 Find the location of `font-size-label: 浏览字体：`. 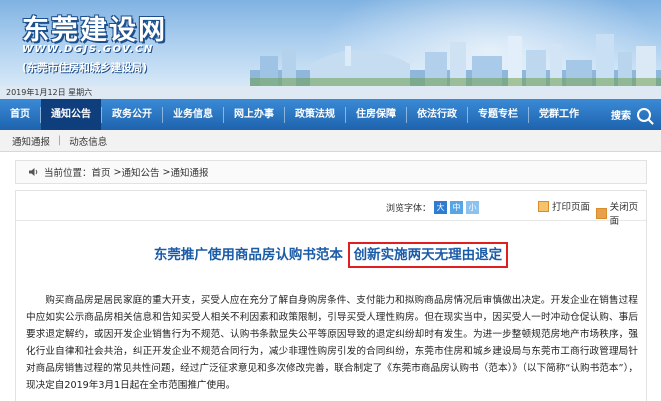

font-size-label: 浏览字体： is located at coordinates (409, 209).